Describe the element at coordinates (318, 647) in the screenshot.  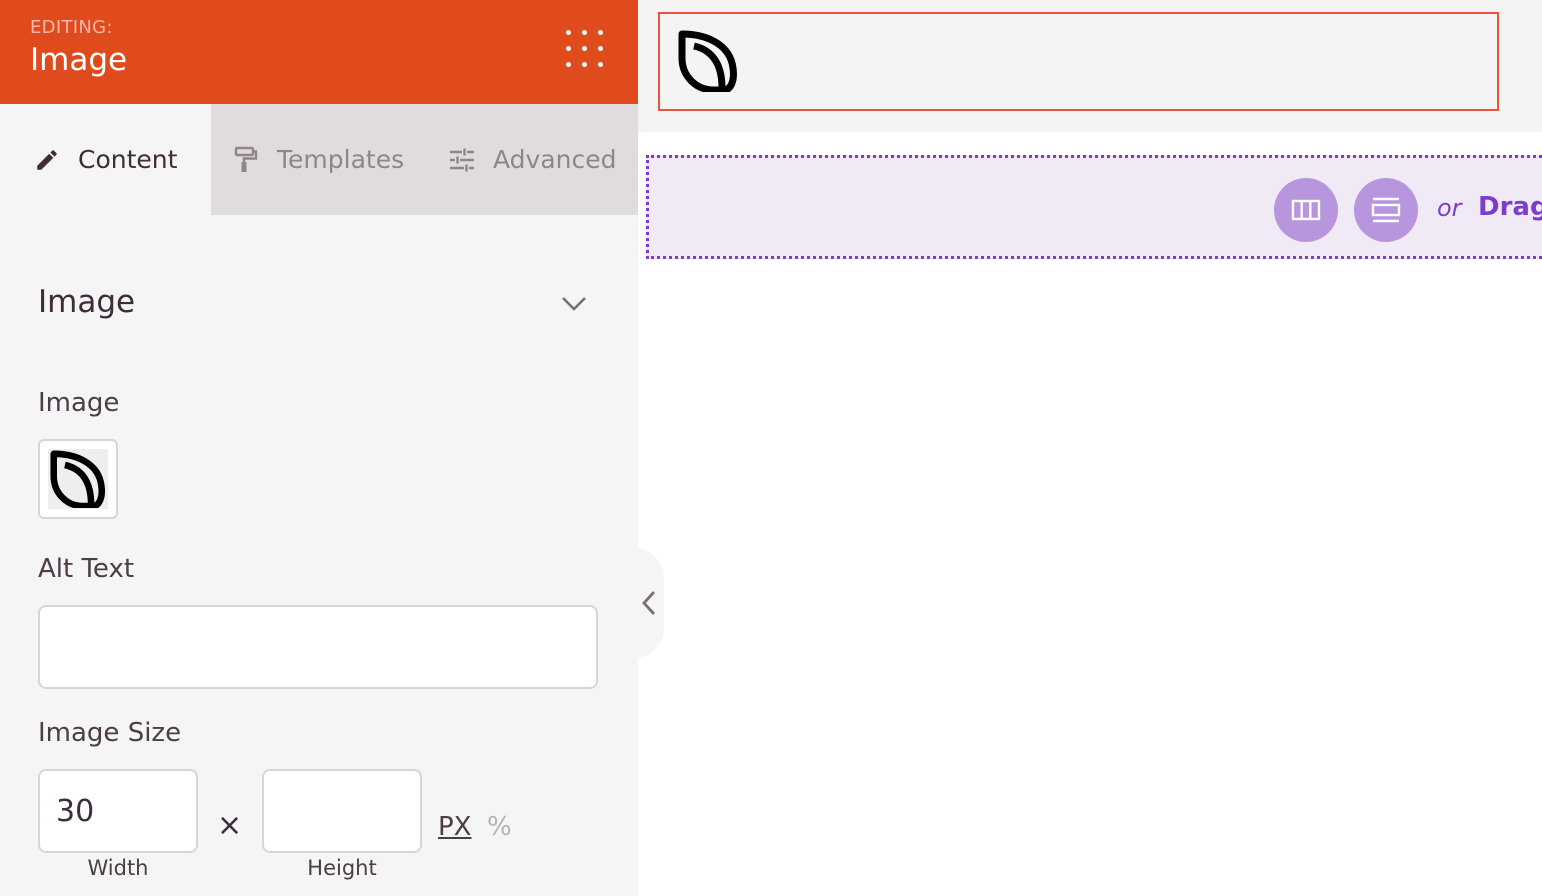
I see `alt-text-input` at that location.